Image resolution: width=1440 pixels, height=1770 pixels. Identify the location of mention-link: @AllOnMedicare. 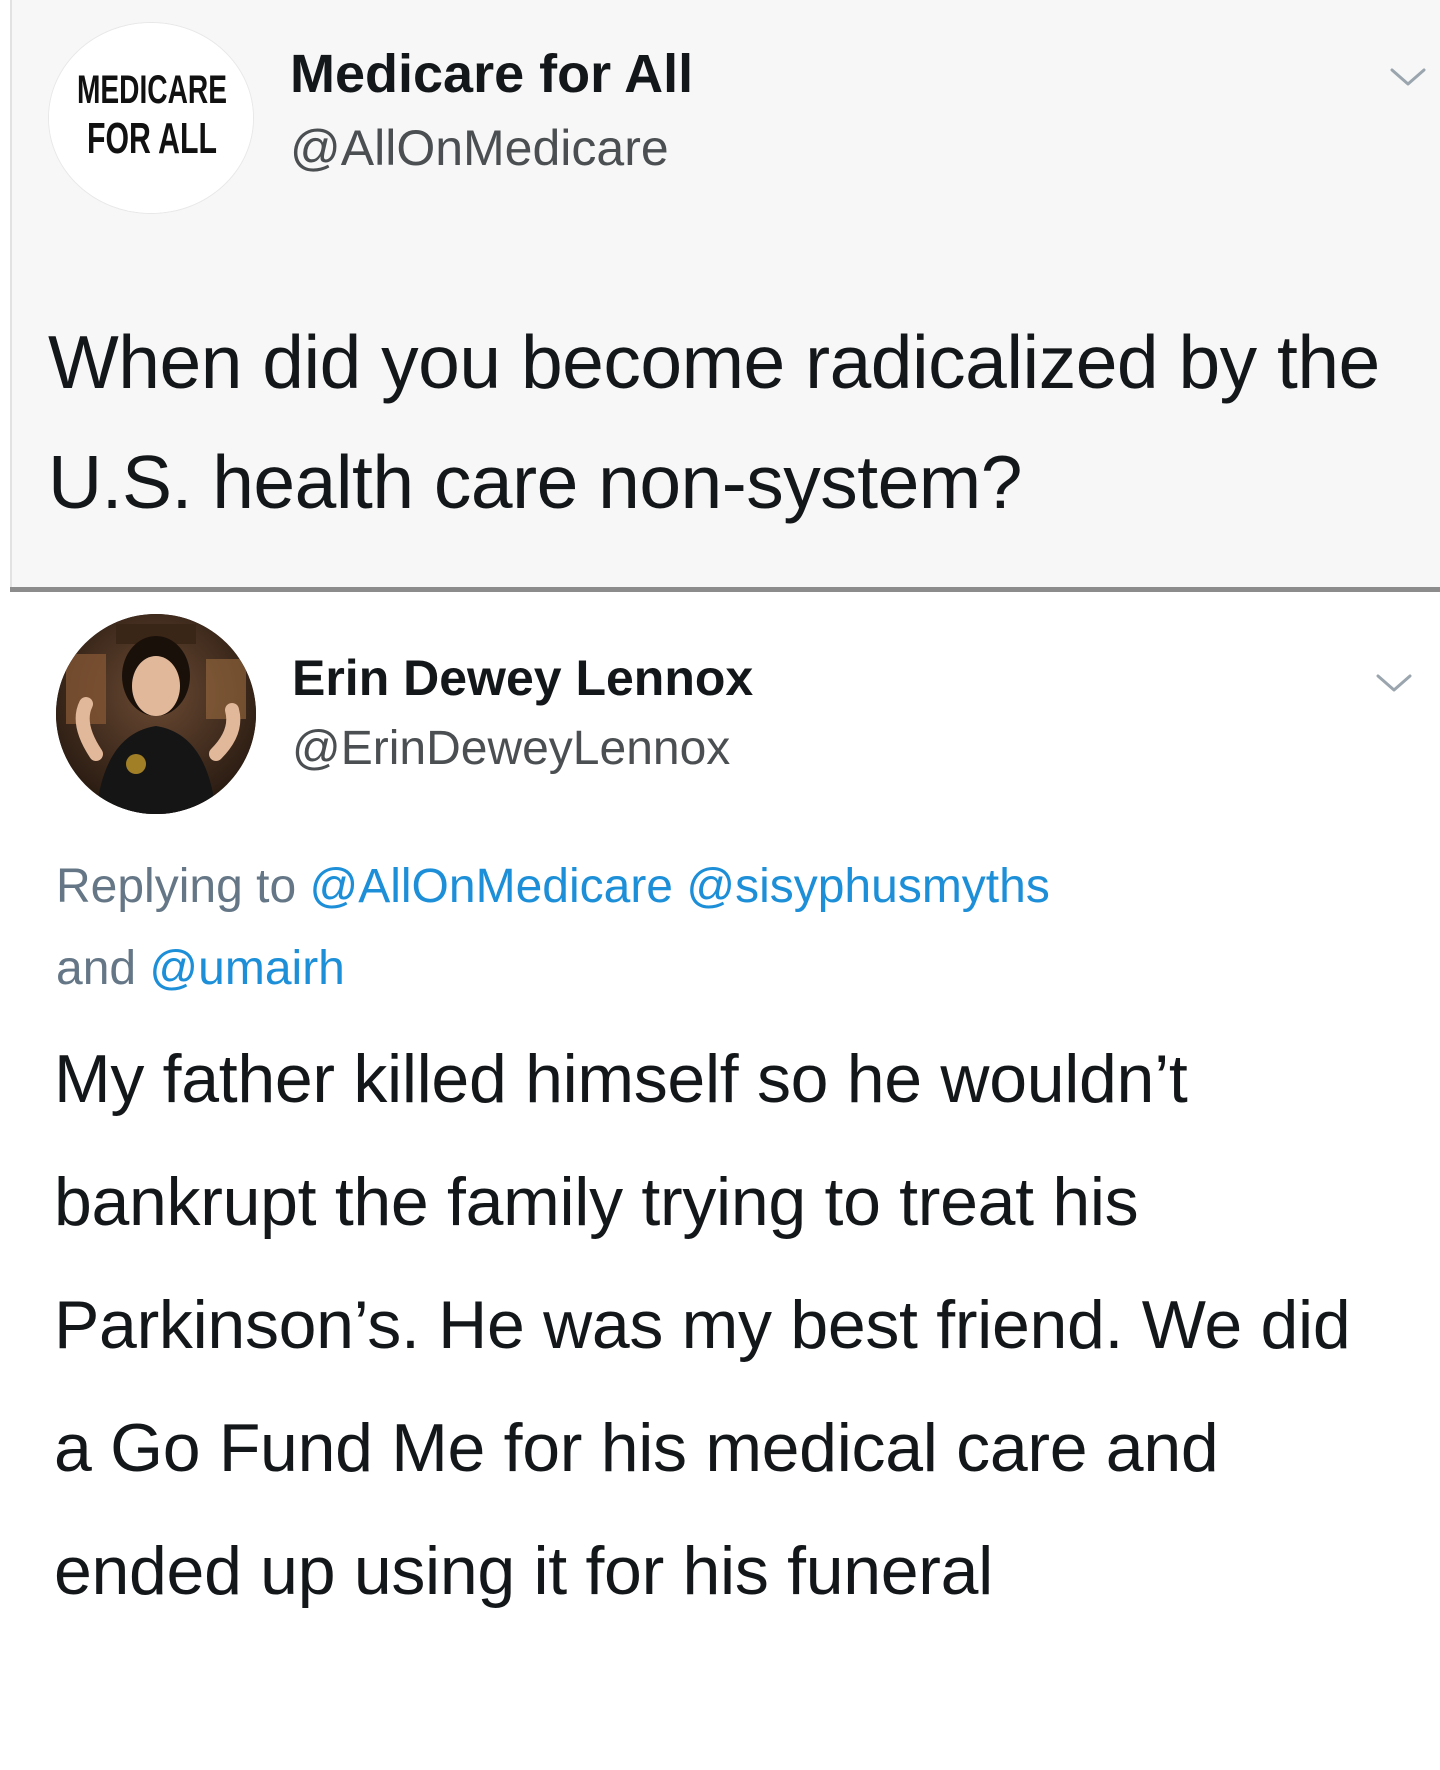
(491, 886).